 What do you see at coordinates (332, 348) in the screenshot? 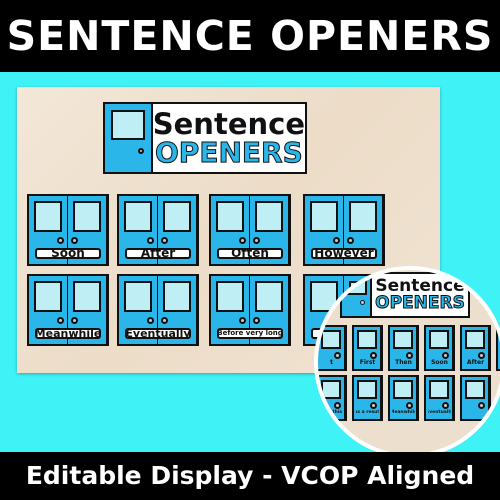
I see `small-card: t` at bounding box center [332, 348].